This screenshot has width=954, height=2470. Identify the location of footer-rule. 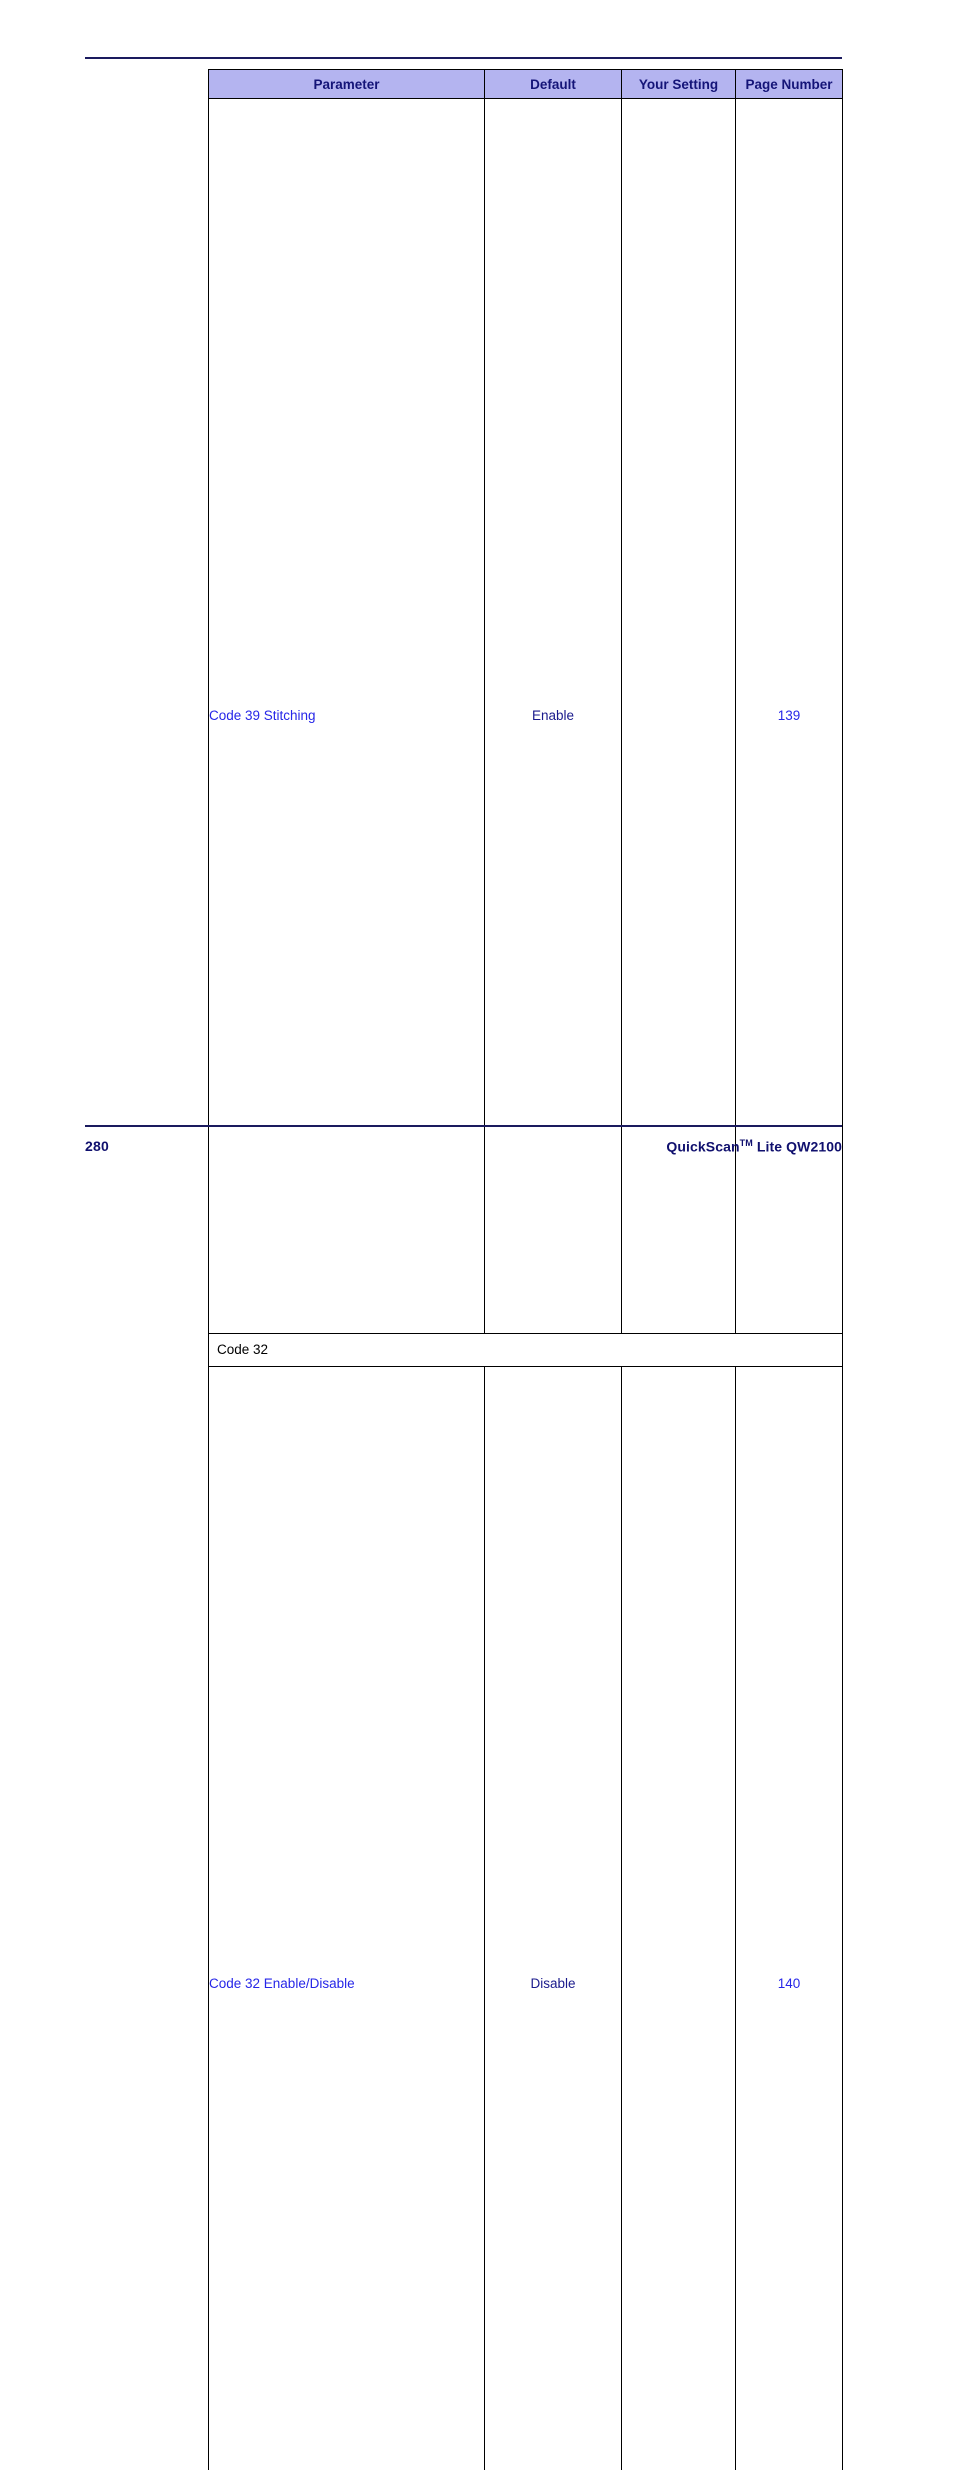
(463, 1126).